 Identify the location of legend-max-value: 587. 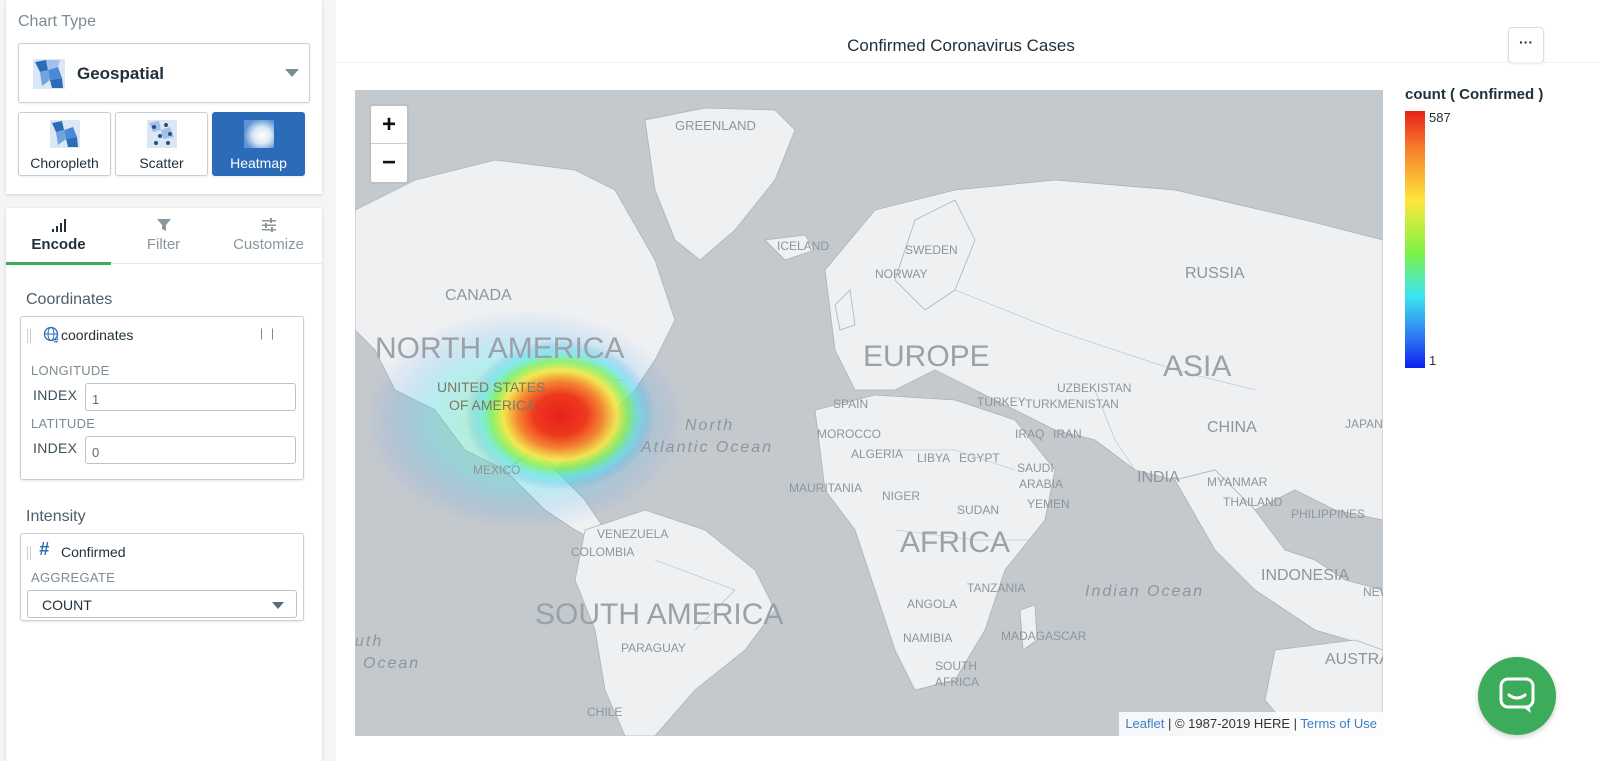
(1440, 117).